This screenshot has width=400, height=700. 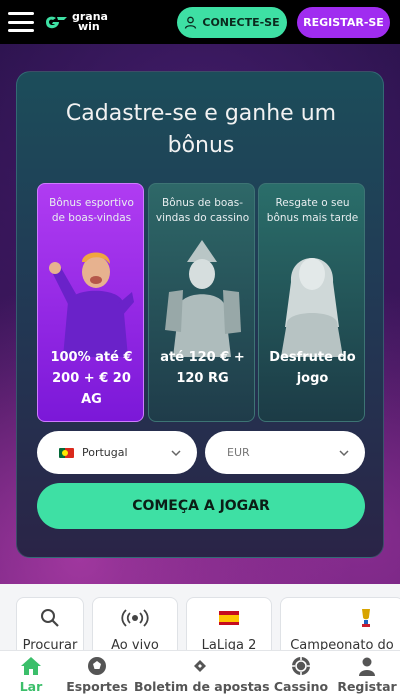 I want to click on nav-betslip-label: Boletim de apostas, so click(x=202, y=686).